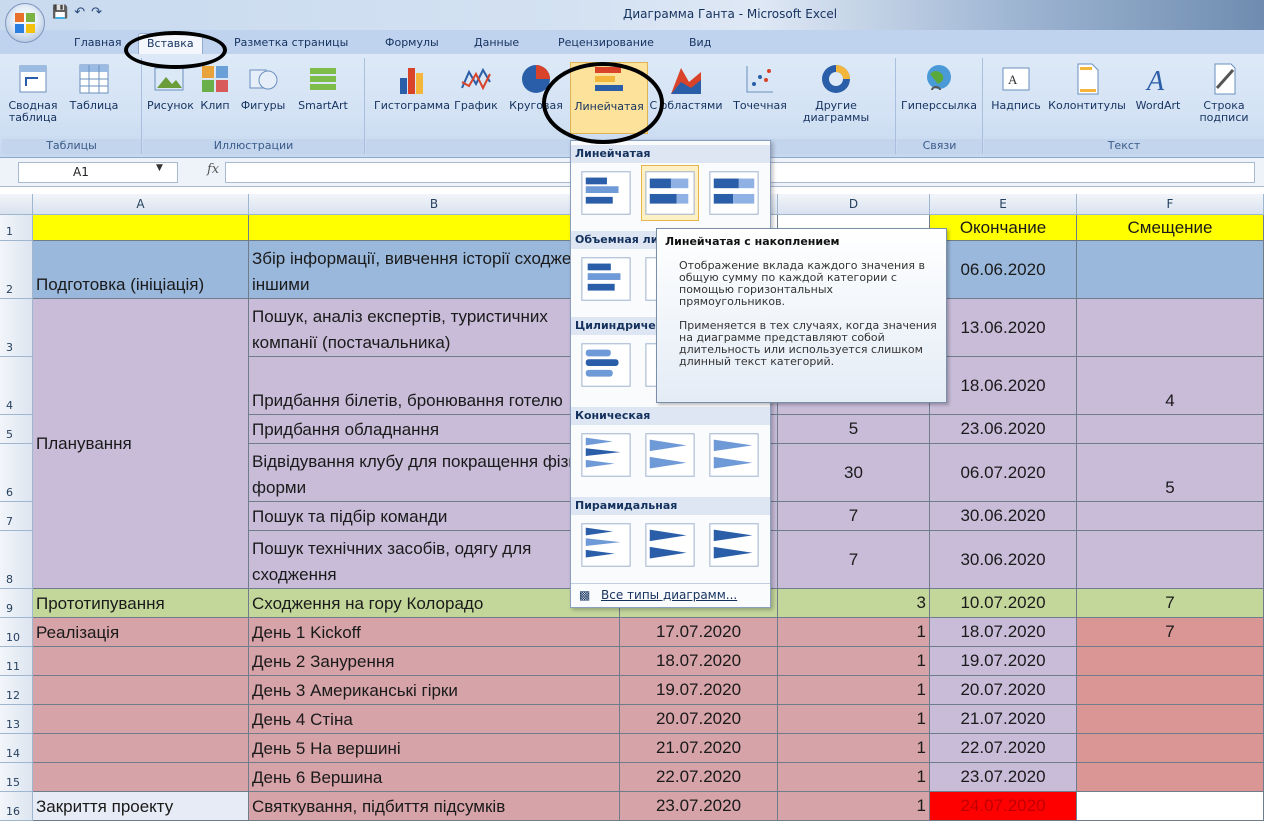 The height and width of the screenshot is (825, 1264). I want to click on row-header-3: 3, so click(16, 328).